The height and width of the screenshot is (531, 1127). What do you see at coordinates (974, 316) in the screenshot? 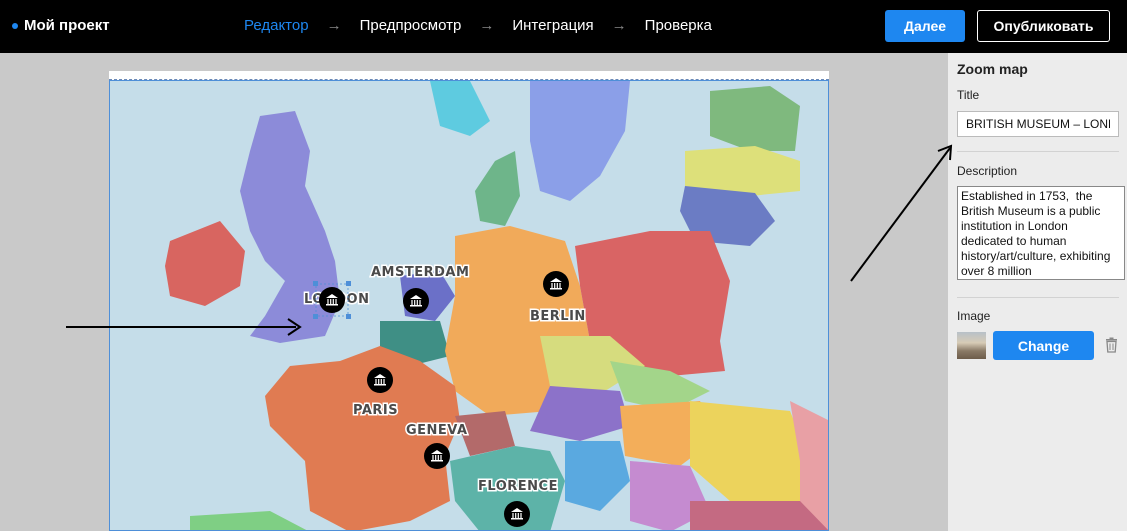
I see `image-label: Image` at bounding box center [974, 316].